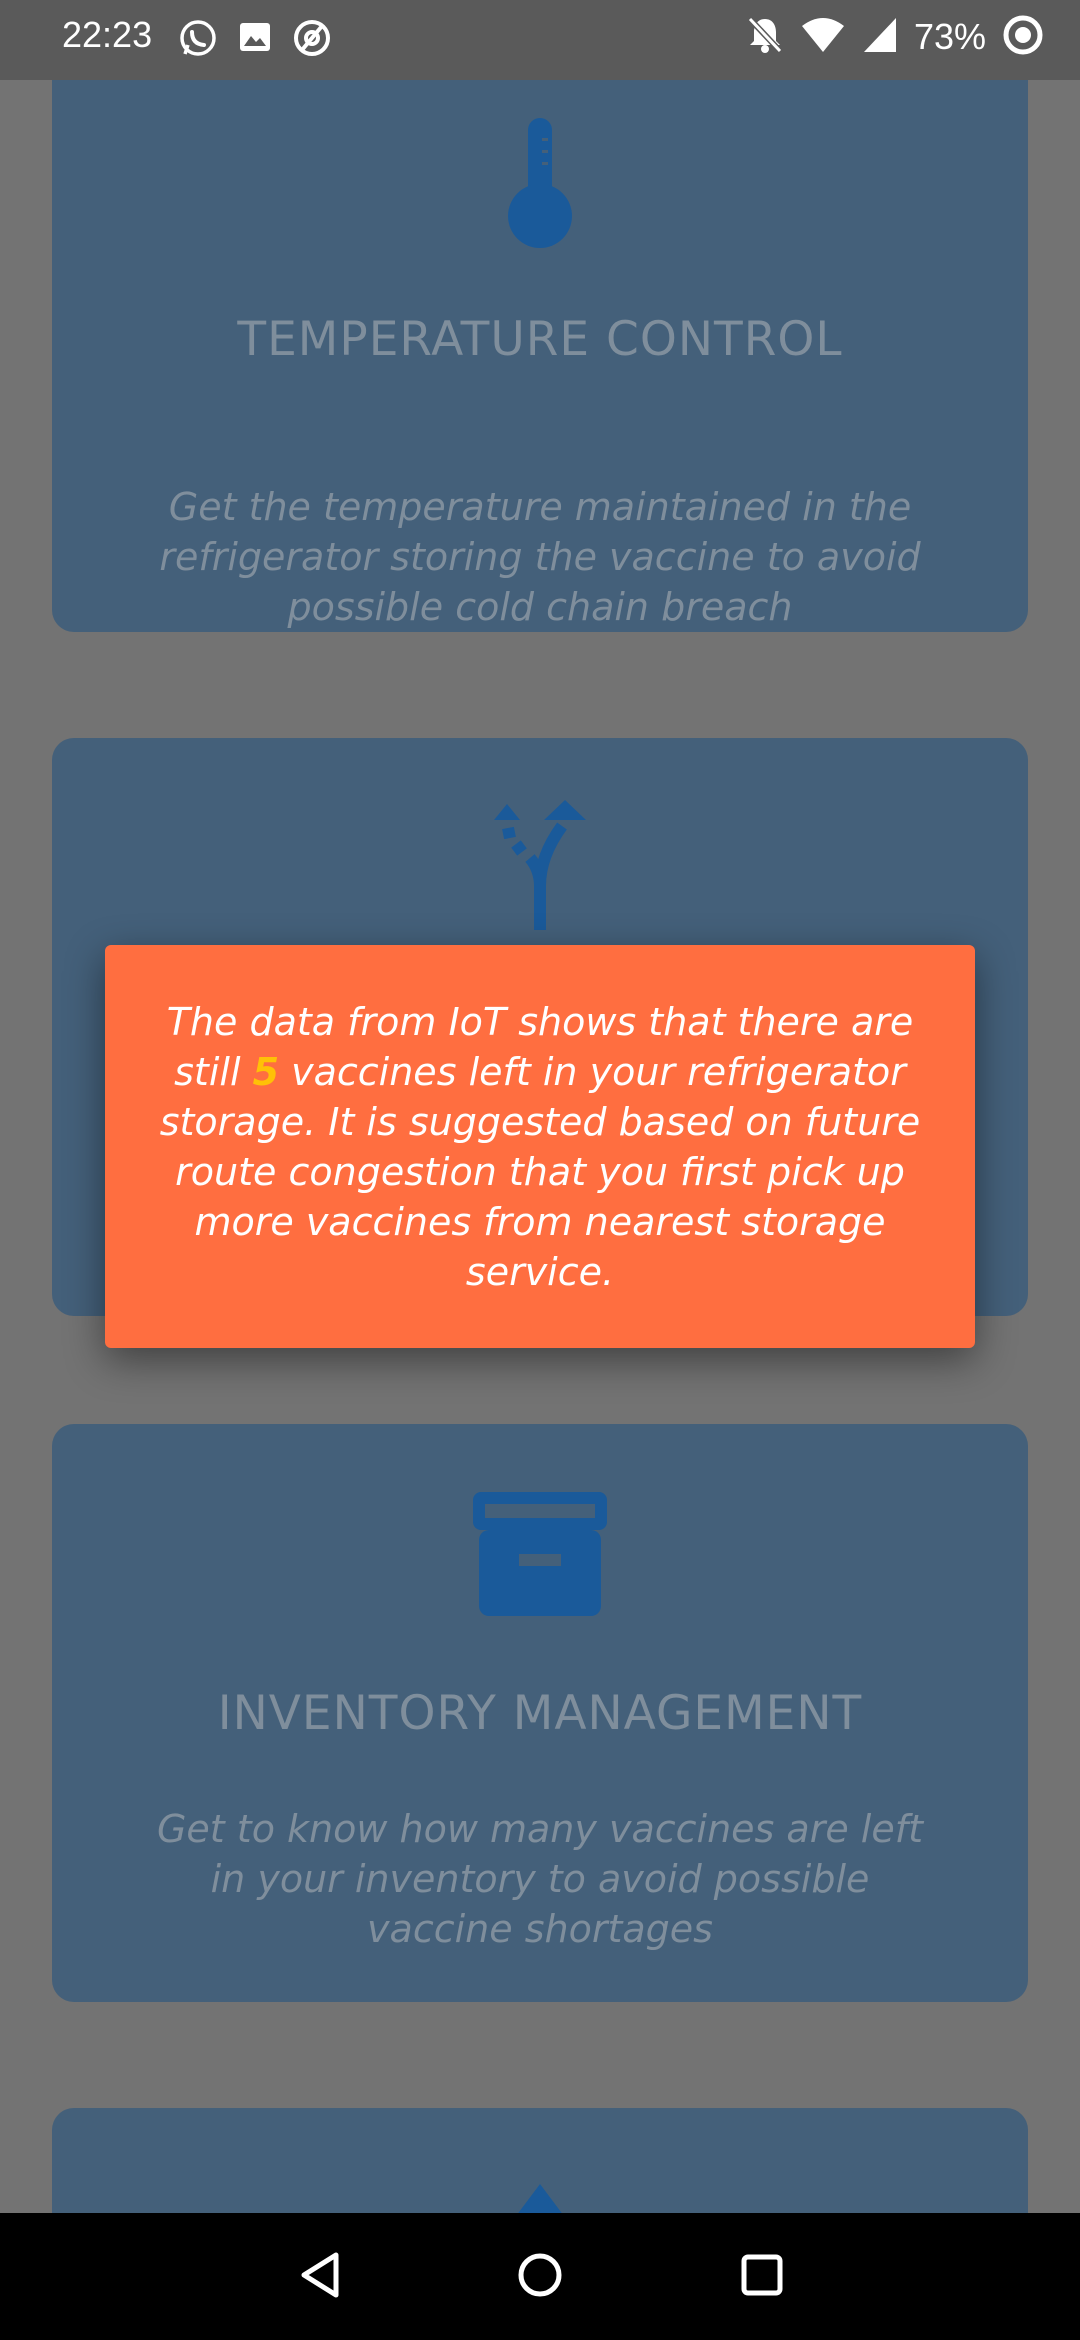 This screenshot has width=1080, height=2340. I want to click on notifications-off-icon, so click(765, 37).